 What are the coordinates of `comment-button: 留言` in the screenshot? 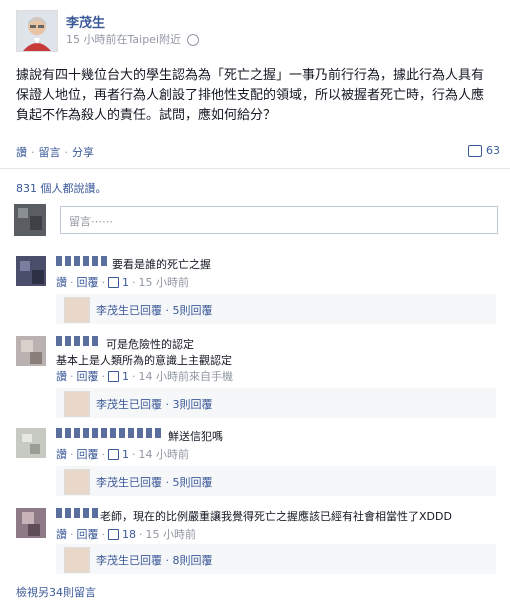 It's located at (50, 152).